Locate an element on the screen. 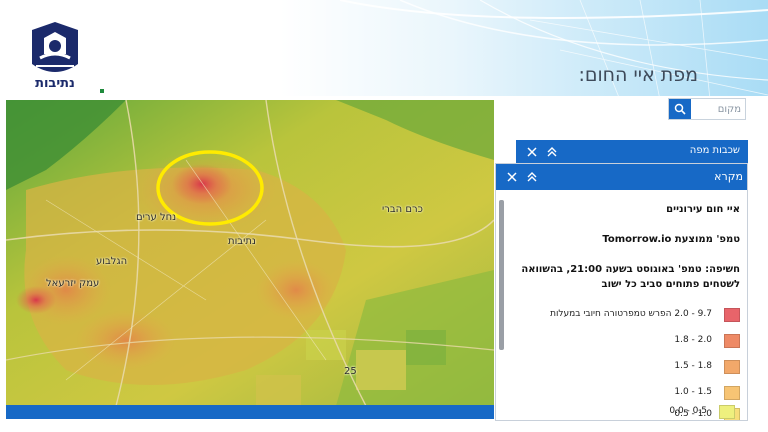 Image resolution: width=768 pixels, height=432 pixels. search-button is located at coordinates (680, 109).